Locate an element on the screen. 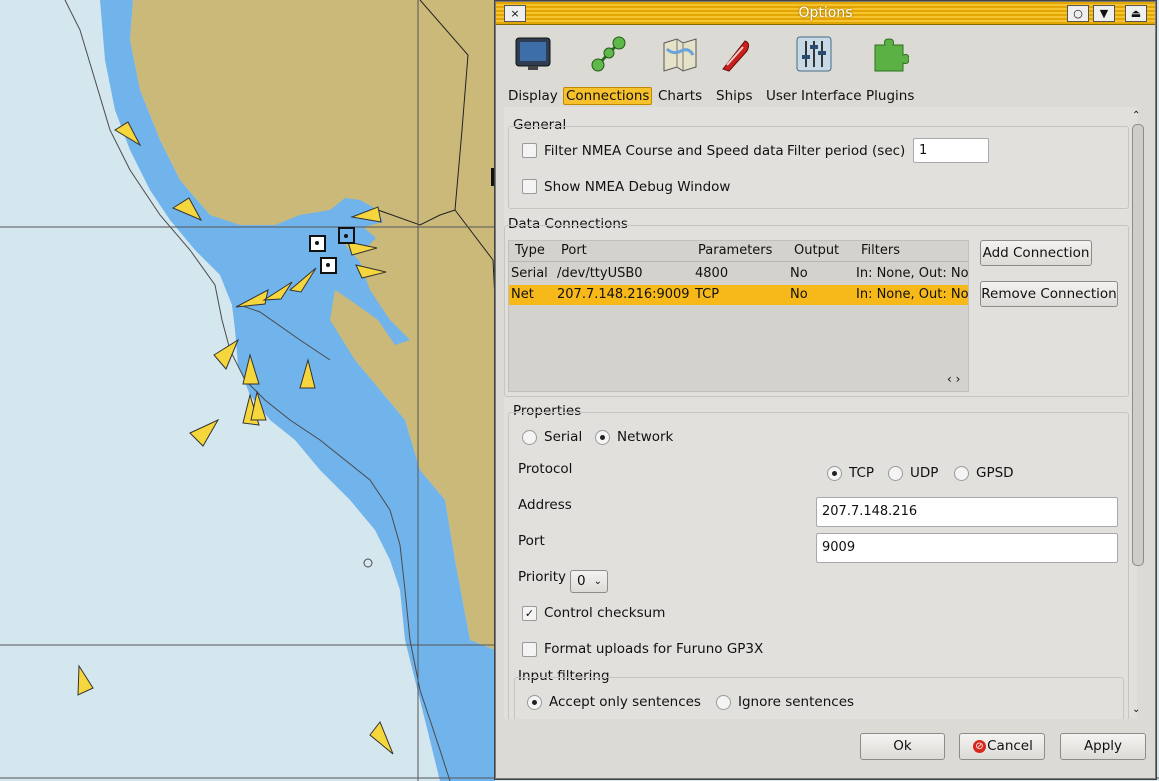 The image size is (1159, 781). protocol-gpsd-radio is located at coordinates (961, 473).